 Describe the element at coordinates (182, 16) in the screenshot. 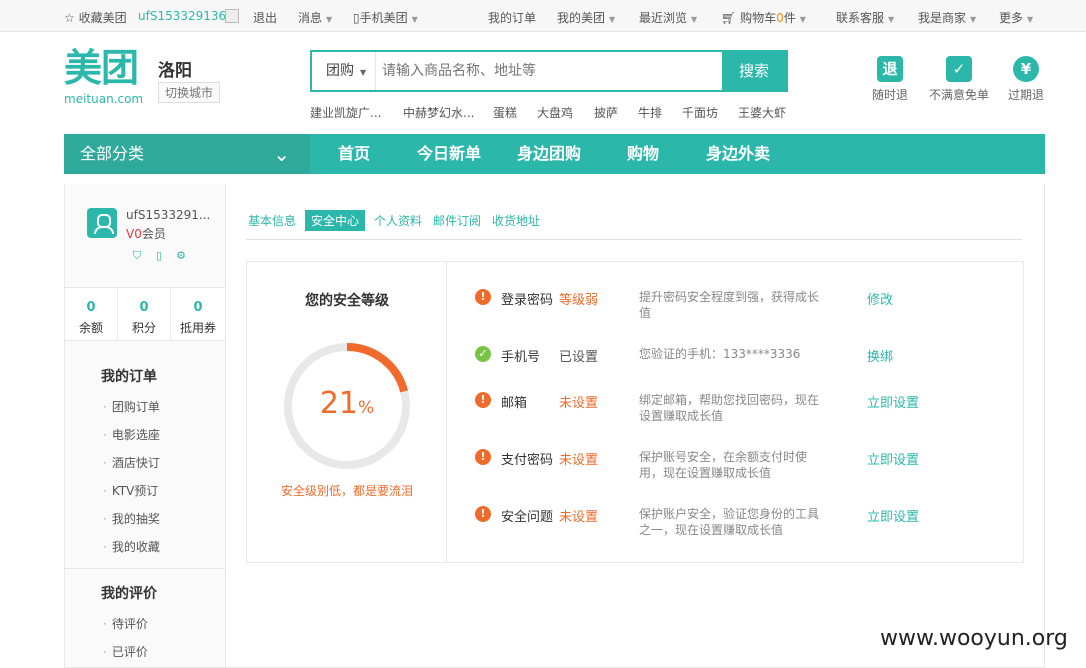

I see `user-id-link: ufS153329136` at that location.